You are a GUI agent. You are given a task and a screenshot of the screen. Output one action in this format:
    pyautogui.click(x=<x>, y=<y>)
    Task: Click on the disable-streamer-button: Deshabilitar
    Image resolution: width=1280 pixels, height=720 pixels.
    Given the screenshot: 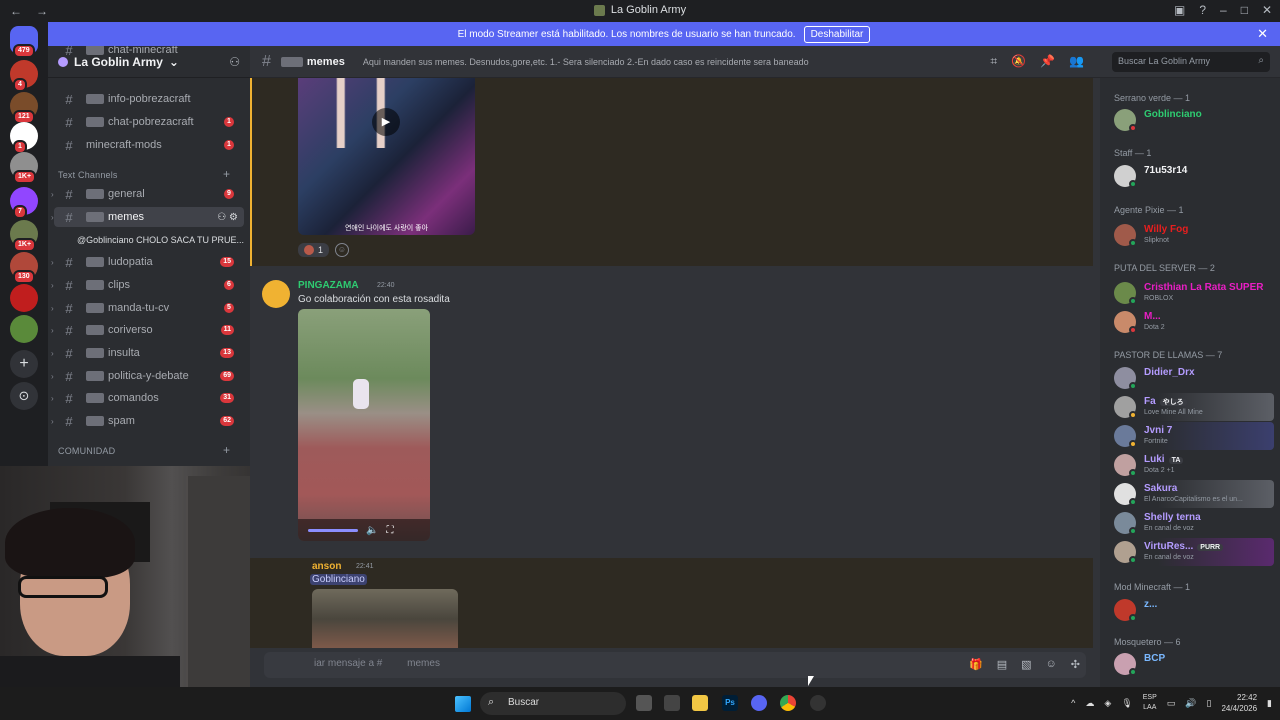 What is the action you would take?
    pyautogui.click(x=837, y=34)
    